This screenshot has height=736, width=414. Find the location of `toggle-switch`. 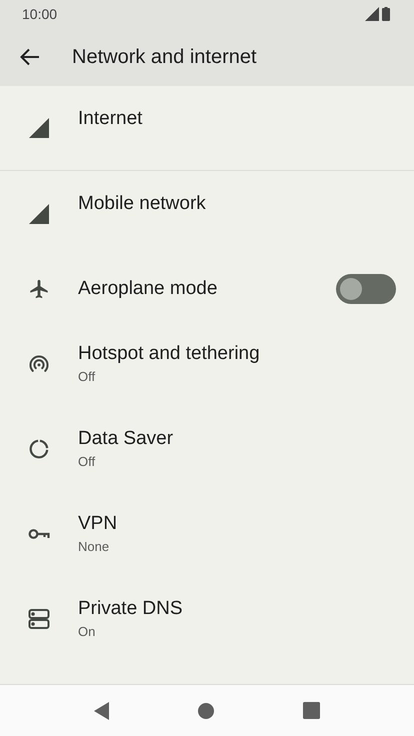

toggle-switch is located at coordinates (366, 289).